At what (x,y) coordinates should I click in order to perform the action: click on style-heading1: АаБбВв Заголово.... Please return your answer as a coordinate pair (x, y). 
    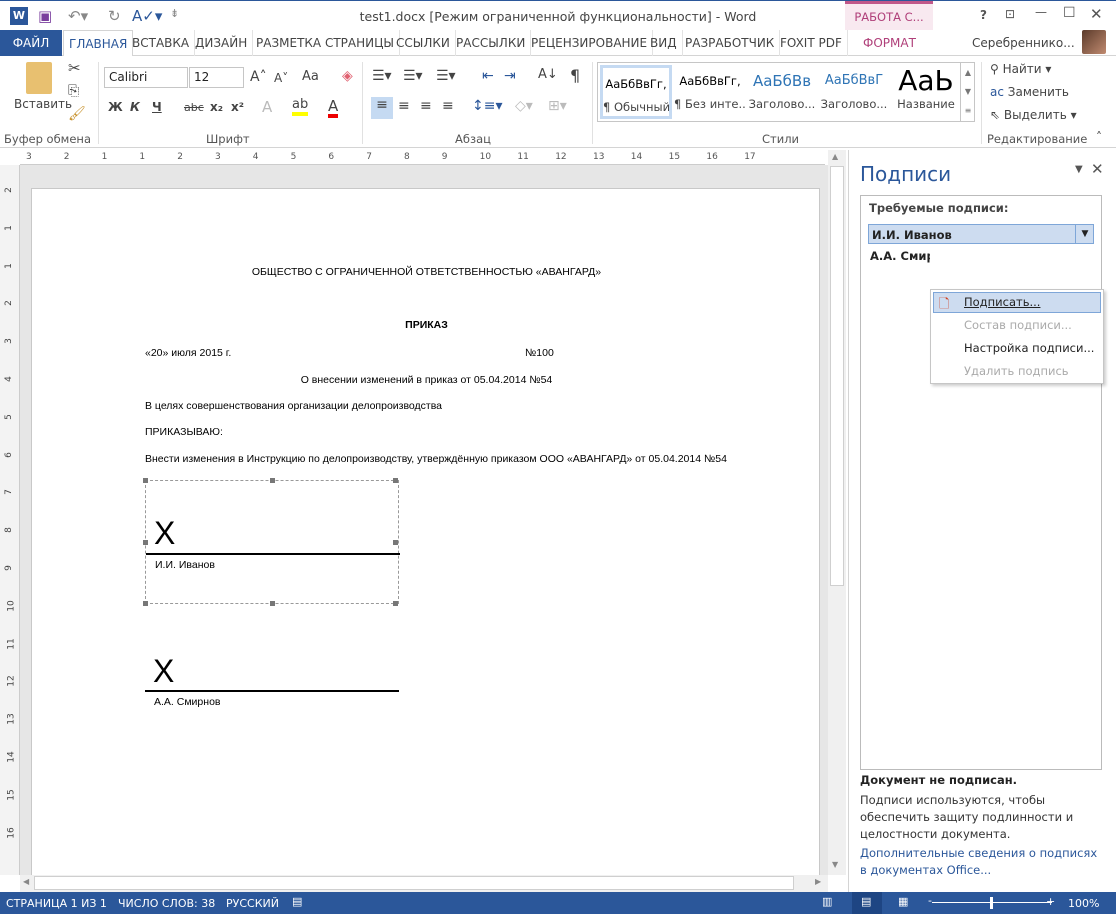
    Looking at the image, I should click on (782, 92).